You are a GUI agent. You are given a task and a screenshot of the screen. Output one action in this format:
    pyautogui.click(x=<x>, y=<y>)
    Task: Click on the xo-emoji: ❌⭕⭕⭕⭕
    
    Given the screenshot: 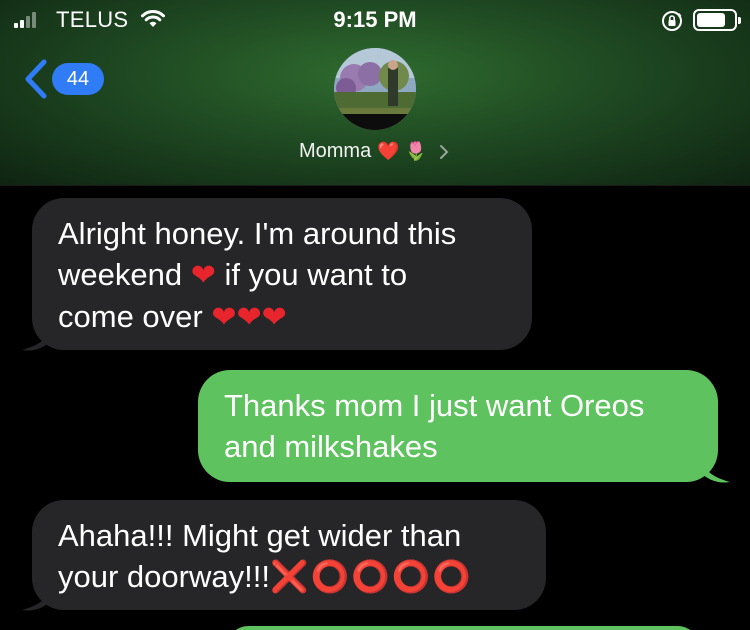 What is the action you would take?
    pyautogui.click(x=371, y=576)
    